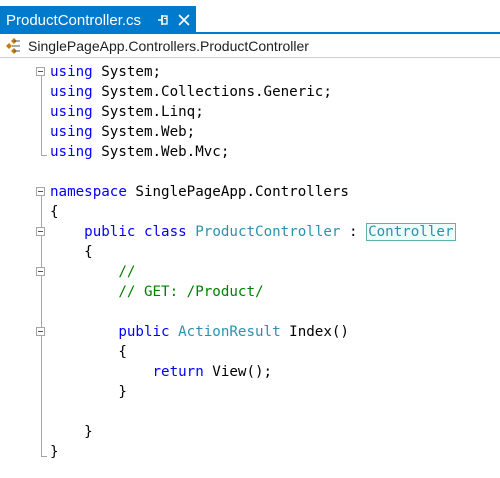 This screenshot has height=478, width=500. Describe the element at coordinates (250, 17) in the screenshot. I see `document-tab-strip: ProductController.cs` at that location.